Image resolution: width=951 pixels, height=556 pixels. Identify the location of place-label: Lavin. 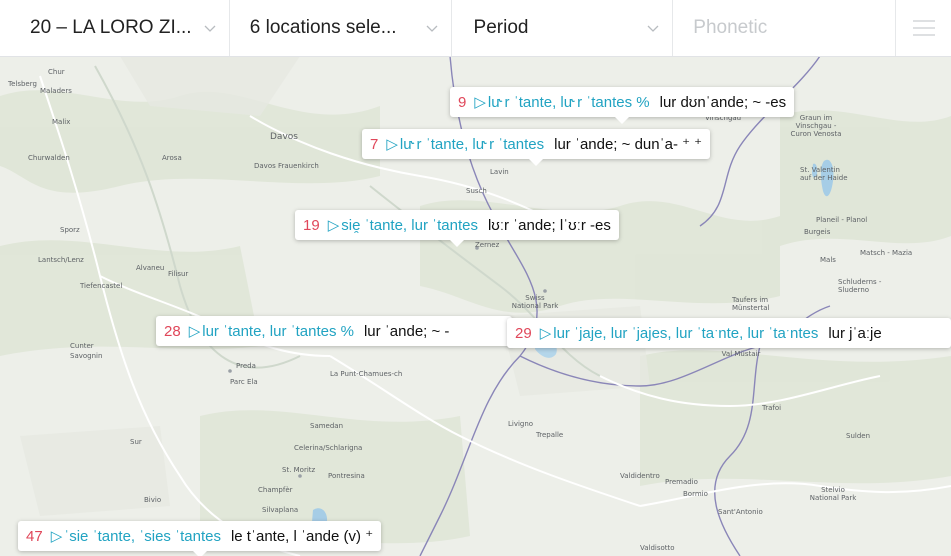
(499, 172).